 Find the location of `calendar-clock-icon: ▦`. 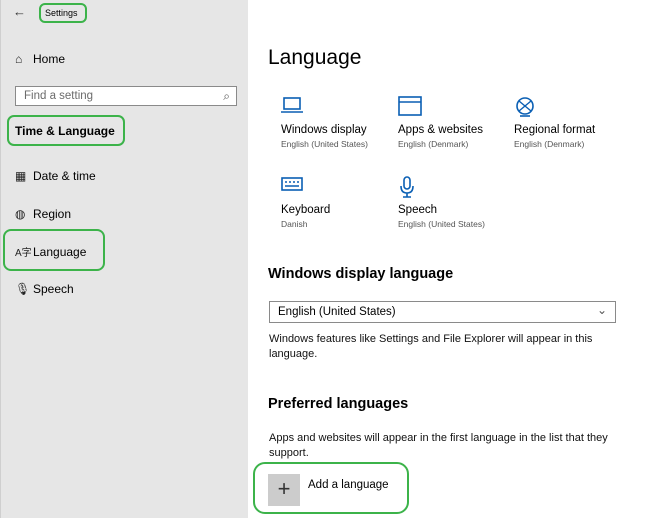

calendar-clock-icon: ▦ is located at coordinates (21, 176).